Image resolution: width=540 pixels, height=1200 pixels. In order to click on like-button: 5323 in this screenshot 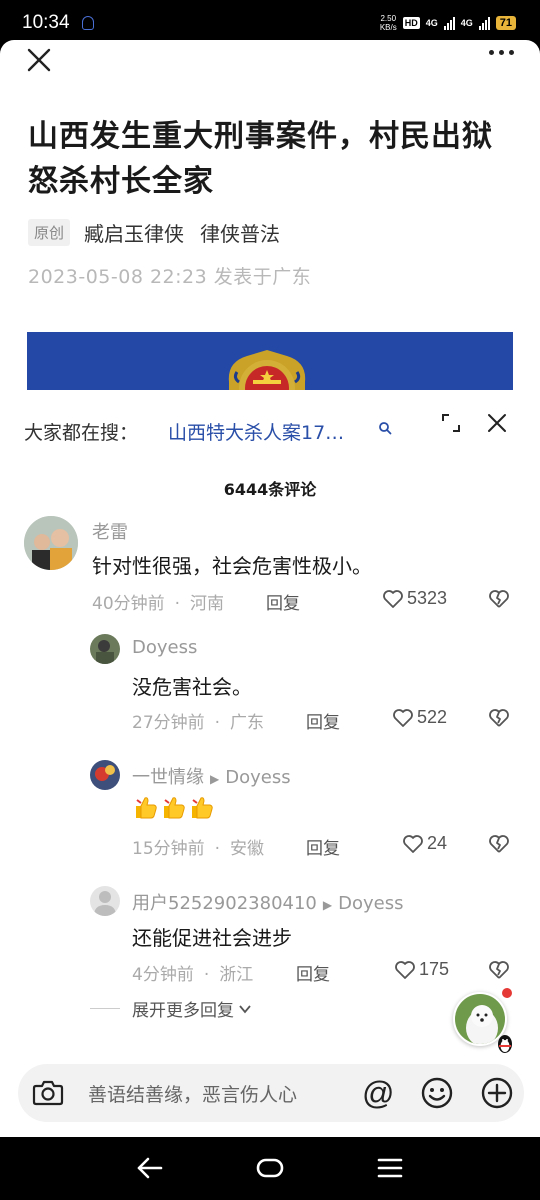, I will do `click(414, 598)`.